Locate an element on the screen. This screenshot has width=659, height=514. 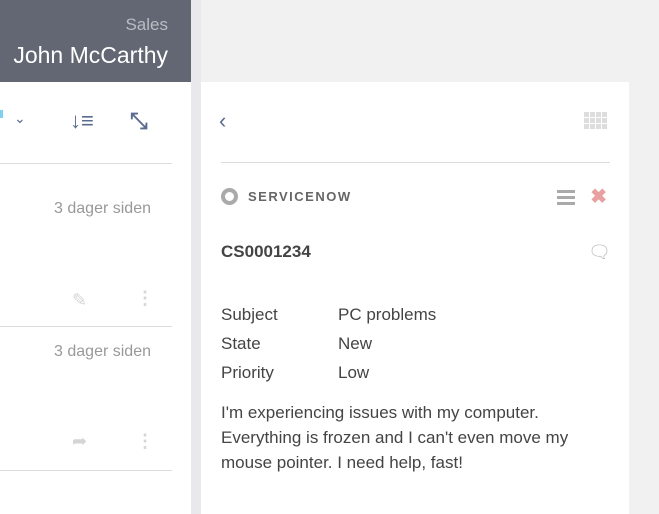
source-header: SERVICENOW is located at coordinates (286, 196).